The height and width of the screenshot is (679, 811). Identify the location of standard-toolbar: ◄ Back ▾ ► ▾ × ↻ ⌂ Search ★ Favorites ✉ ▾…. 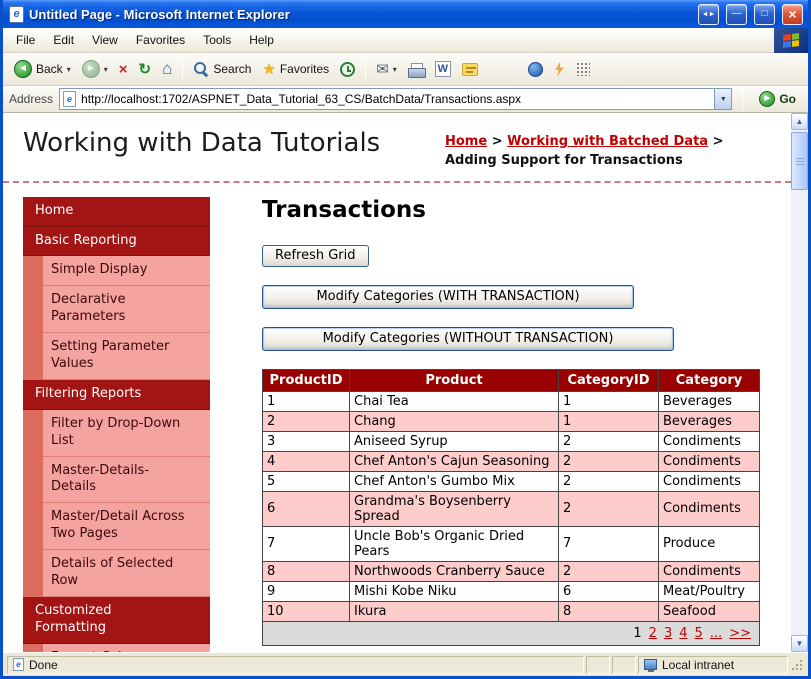
(405, 69).